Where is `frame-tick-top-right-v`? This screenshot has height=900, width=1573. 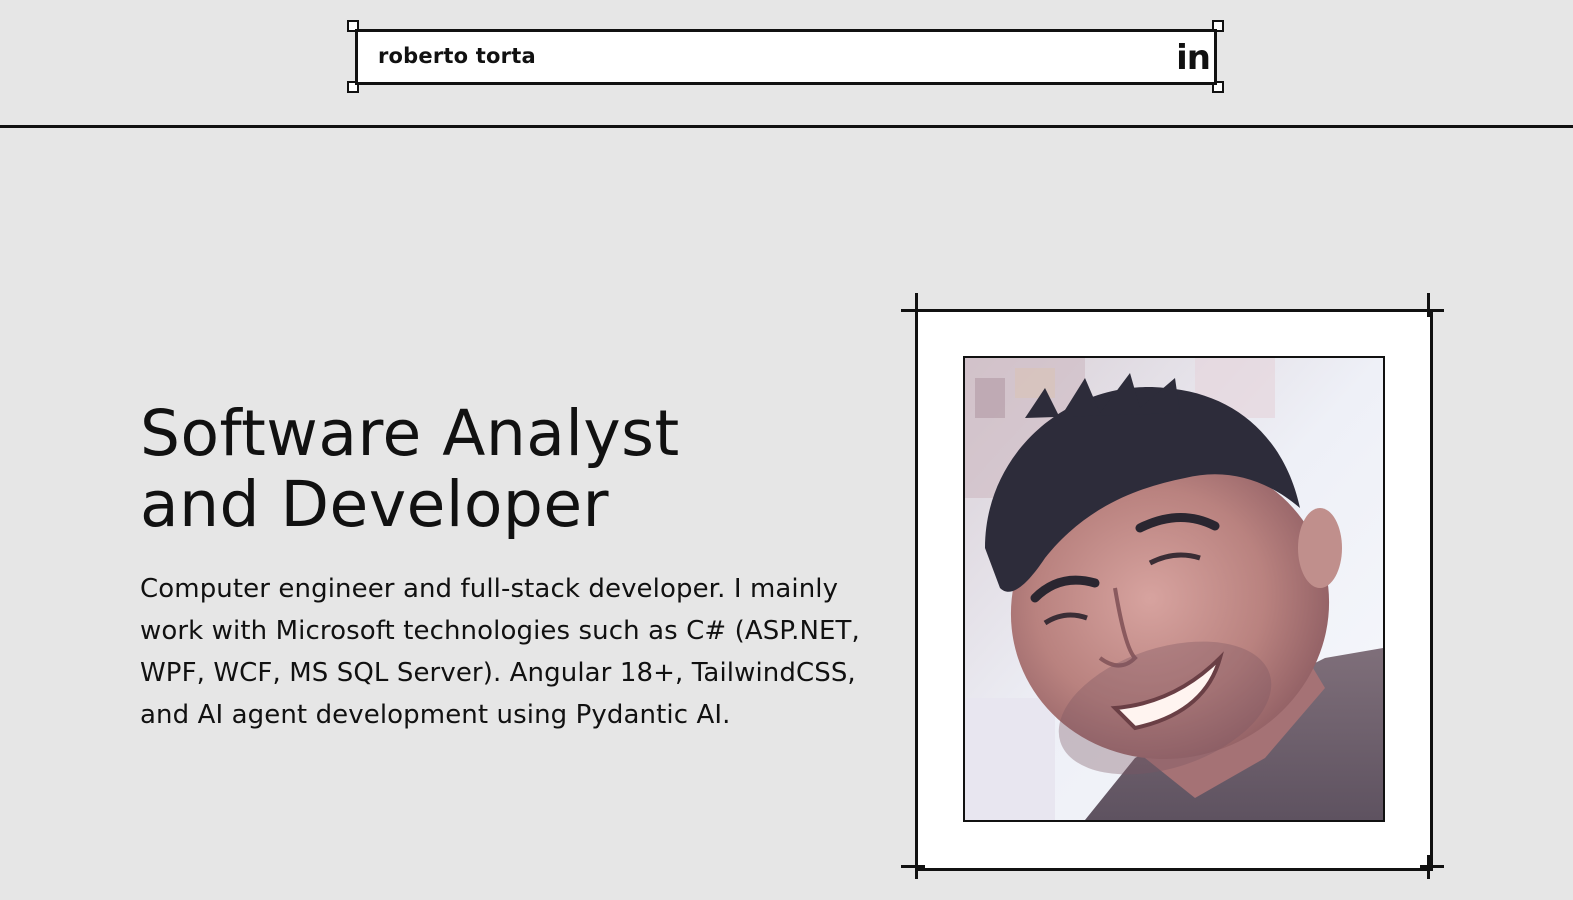
frame-tick-top-right-v is located at coordinates (1428, 305).